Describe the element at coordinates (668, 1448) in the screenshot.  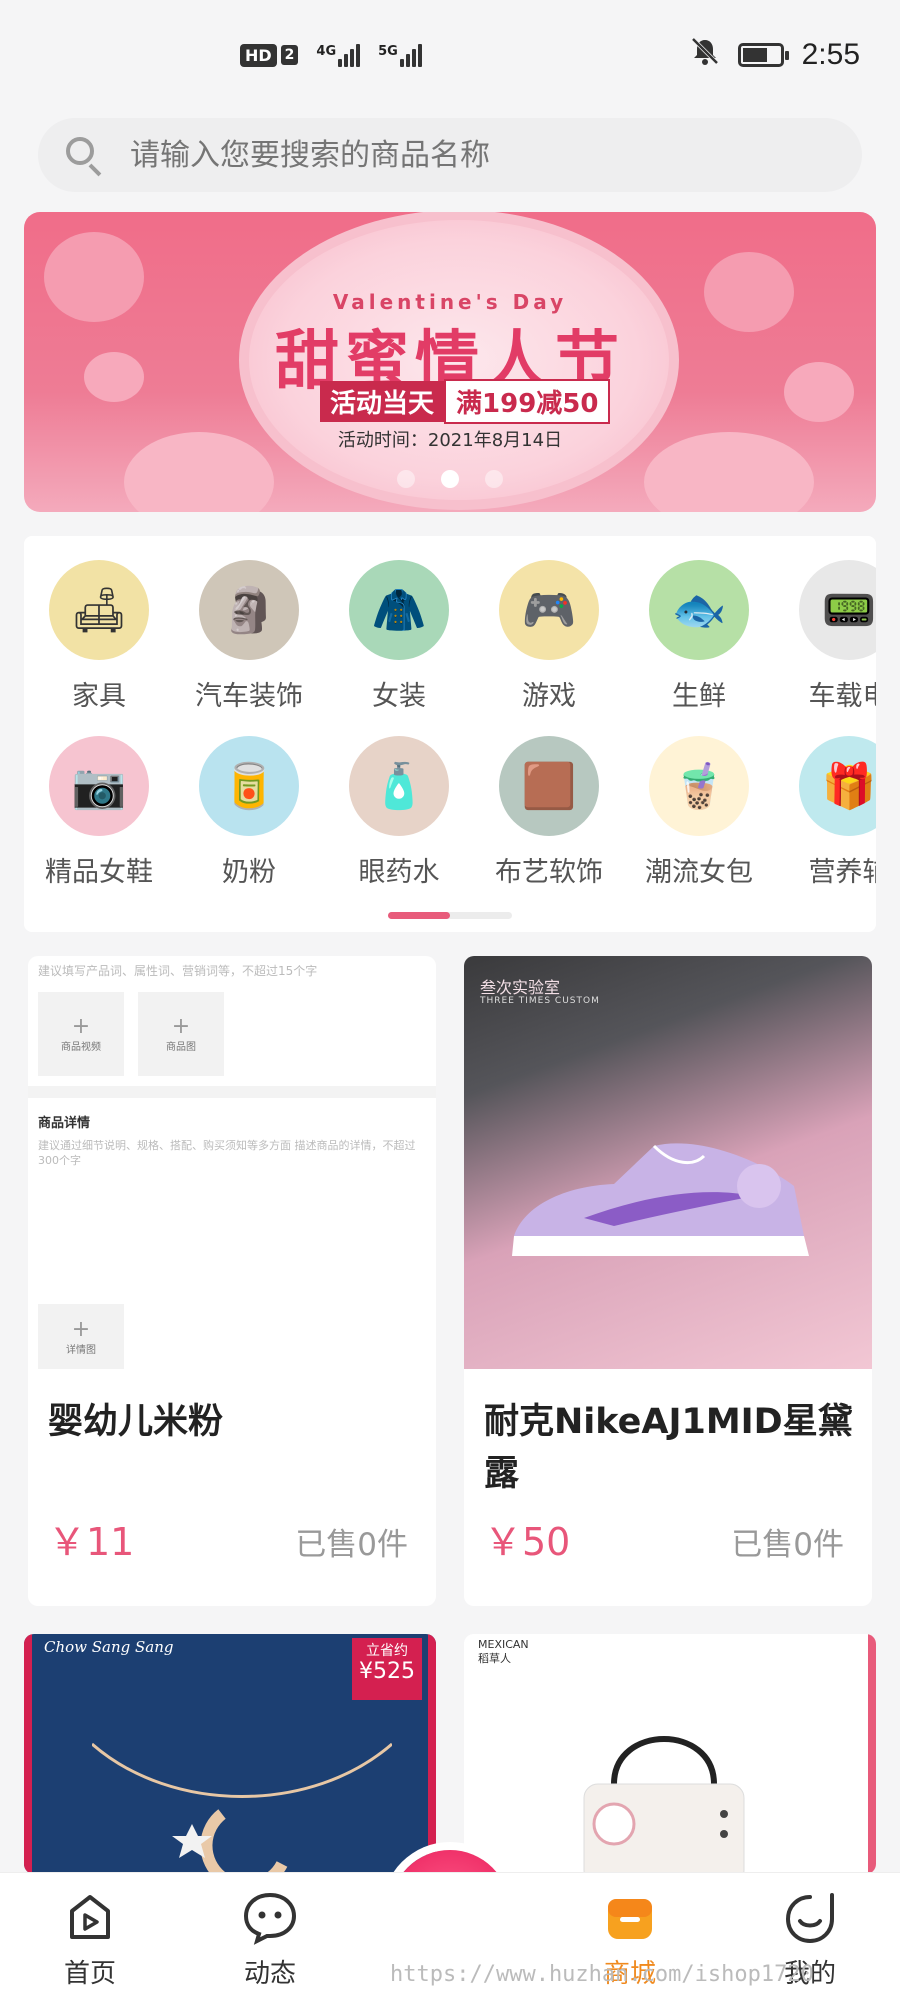
I see `product-name: 耐克NikeAJ1MID星黛露` at that location.